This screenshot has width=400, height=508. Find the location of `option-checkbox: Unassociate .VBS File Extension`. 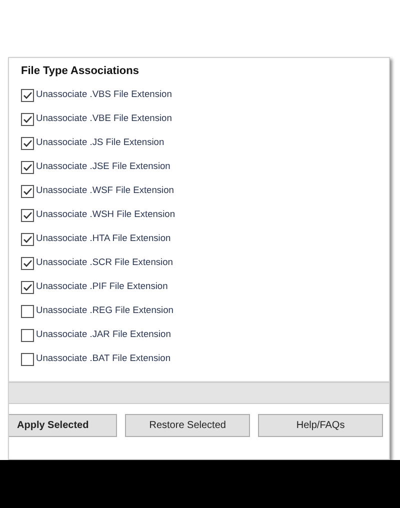

option-checkbox: Unassociate .VBS File Extension is located at coordinates (205, 95).